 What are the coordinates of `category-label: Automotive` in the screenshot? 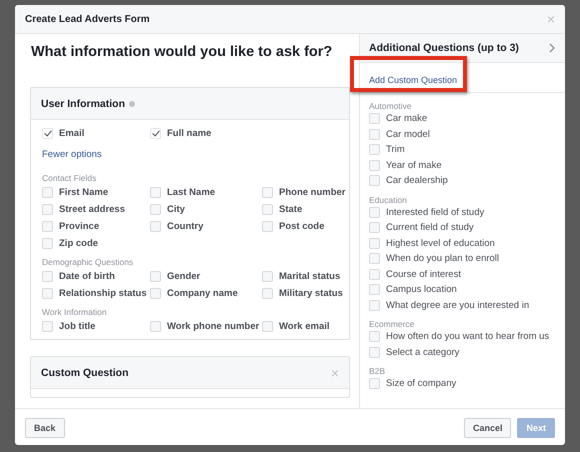 It's located at (391, 106).